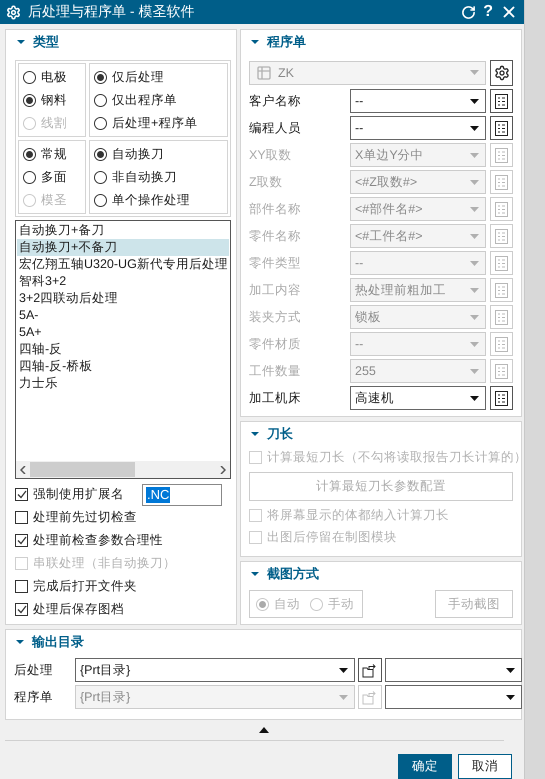  What do you see at coordinates (123, 366) in the screenshot?
I see `list-item: 四轴-反-桥板` at bounding box center [123, 366].